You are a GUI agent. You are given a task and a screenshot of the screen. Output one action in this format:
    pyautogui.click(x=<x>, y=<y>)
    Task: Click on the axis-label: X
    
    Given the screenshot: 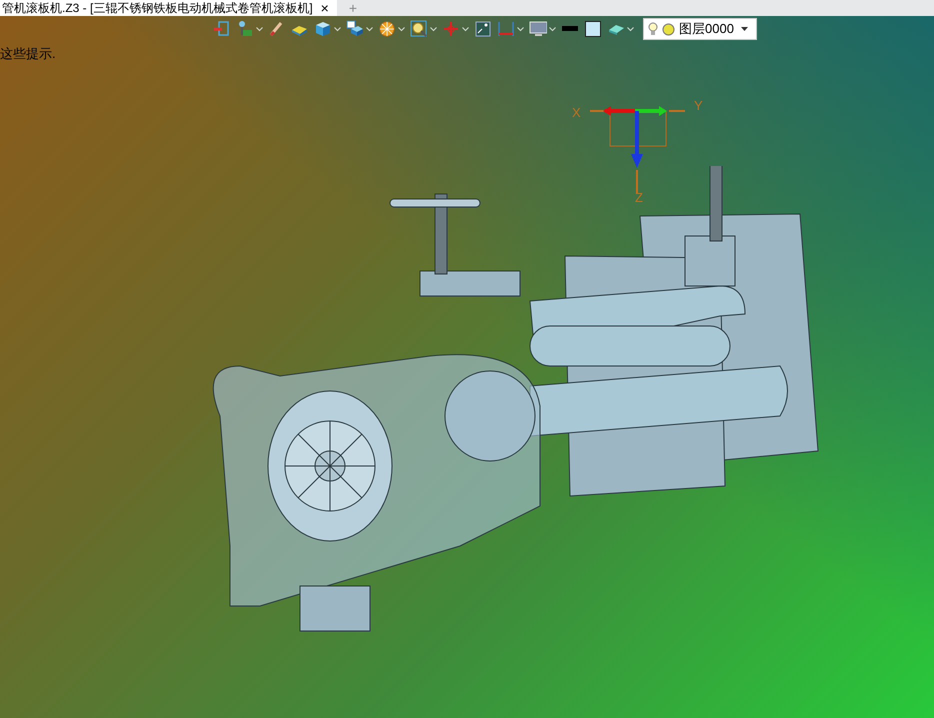 What is the action you would take?
    pyautogui.click(x=576, y=113)
    